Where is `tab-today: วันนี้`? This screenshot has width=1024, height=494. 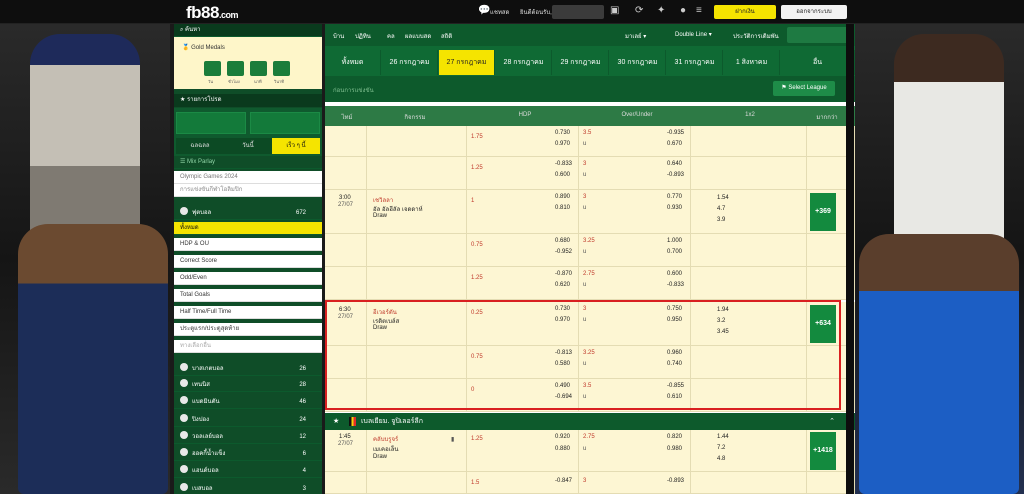
tab-today: วันนี้ is located at coordinates (248, 146).